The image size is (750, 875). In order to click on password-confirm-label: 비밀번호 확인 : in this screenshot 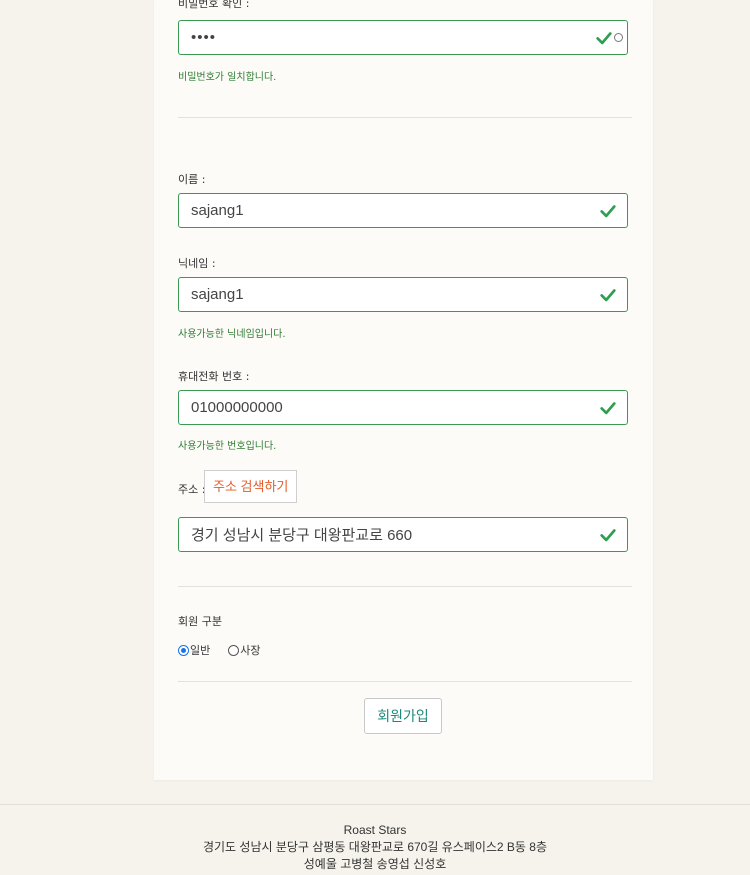, I will do `click(214, 5)`.